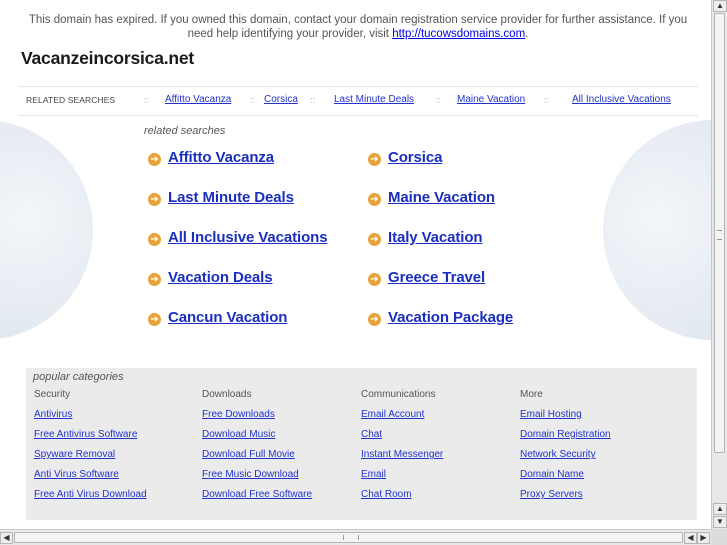 This screenshot has height=545, width=727. I want to click on category-link: Antivirus, so click(90, 419).